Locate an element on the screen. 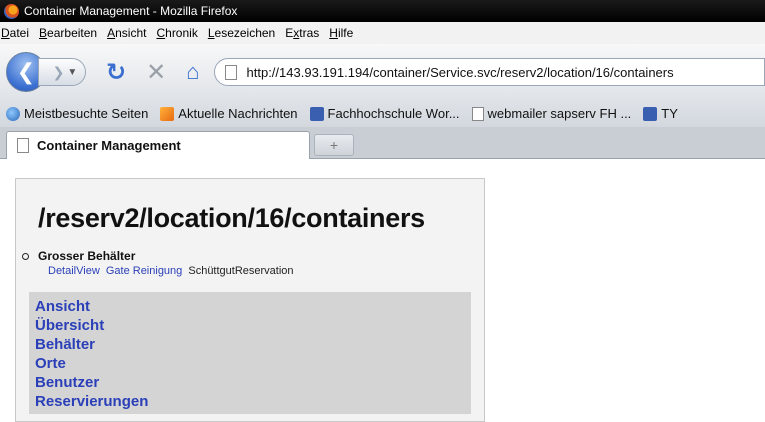  bookmark-aktuelle-nachrichten: Aktuelle Nachrichten is located at coordinates (229, 113).